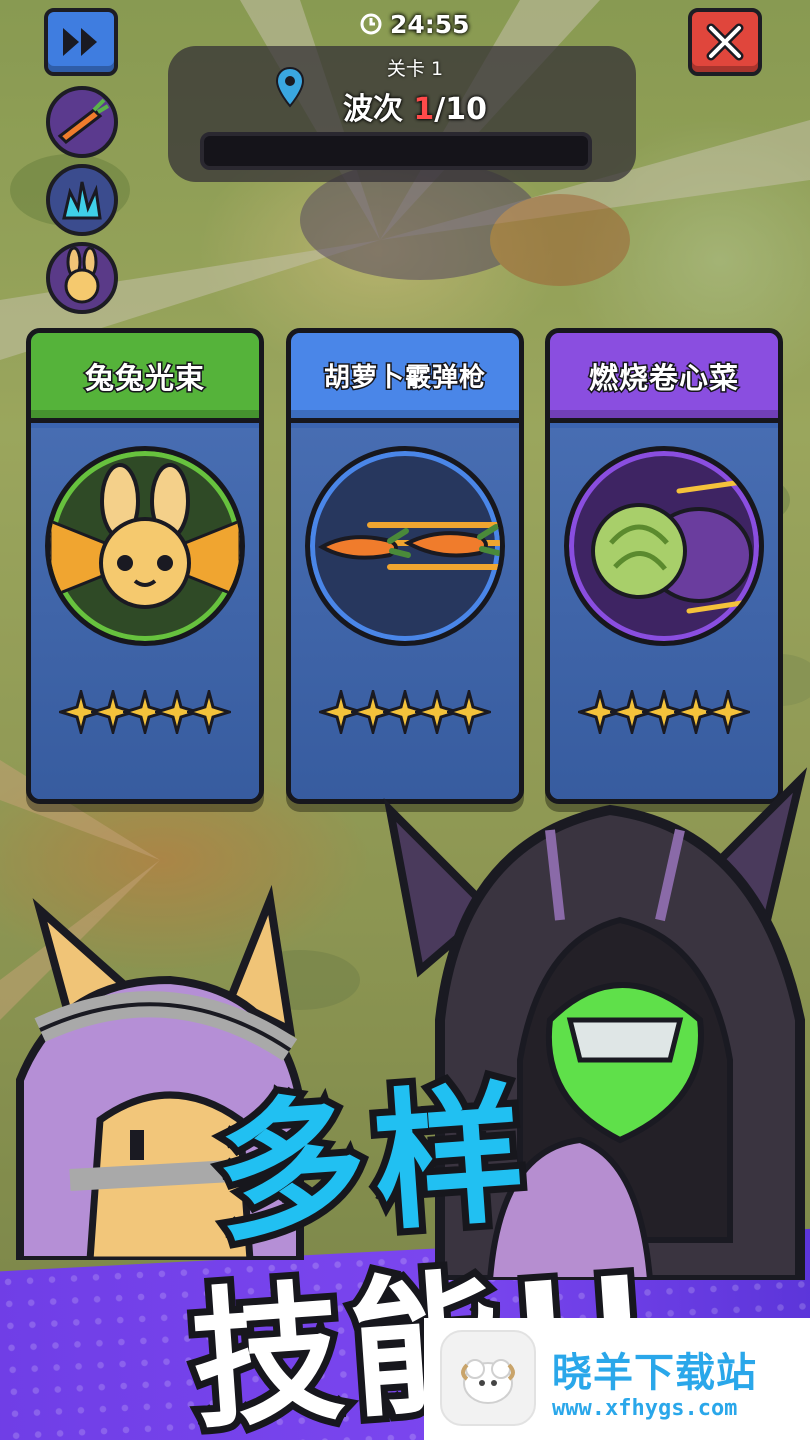 This screenshot has width=810, height=1440. I want to click on wave-progress-bar, so click(396, 151).